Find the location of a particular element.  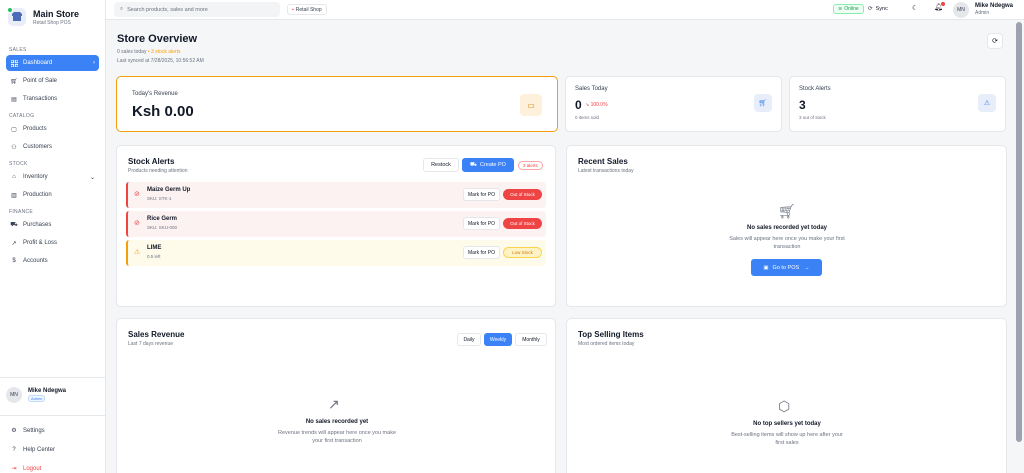

moon-icon: ☾ is located at coordinates (915, 8).